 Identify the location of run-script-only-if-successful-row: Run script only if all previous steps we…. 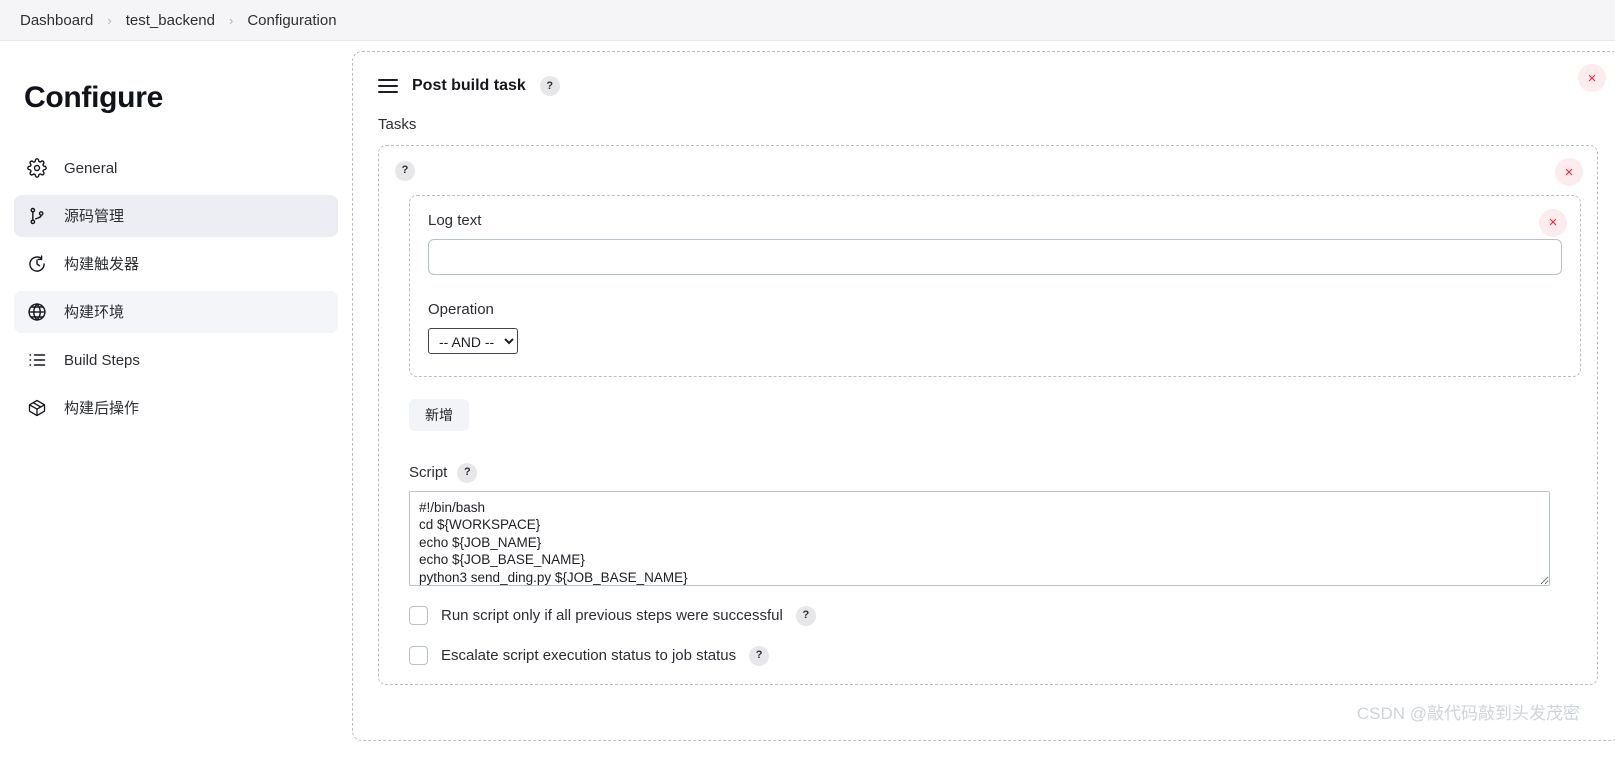
(995, 615).